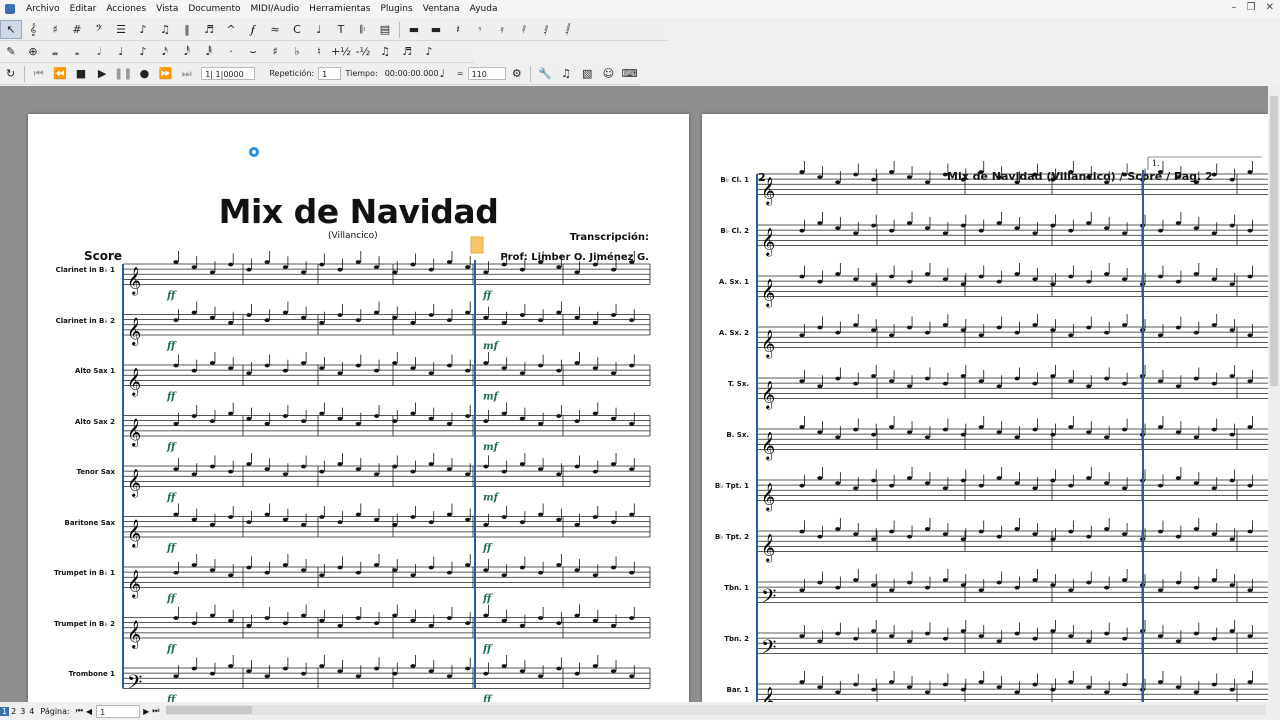  Describe the element at coordinates (77, 51) in the screenshot. I see `whole-note-button: 𝅝` at that location.